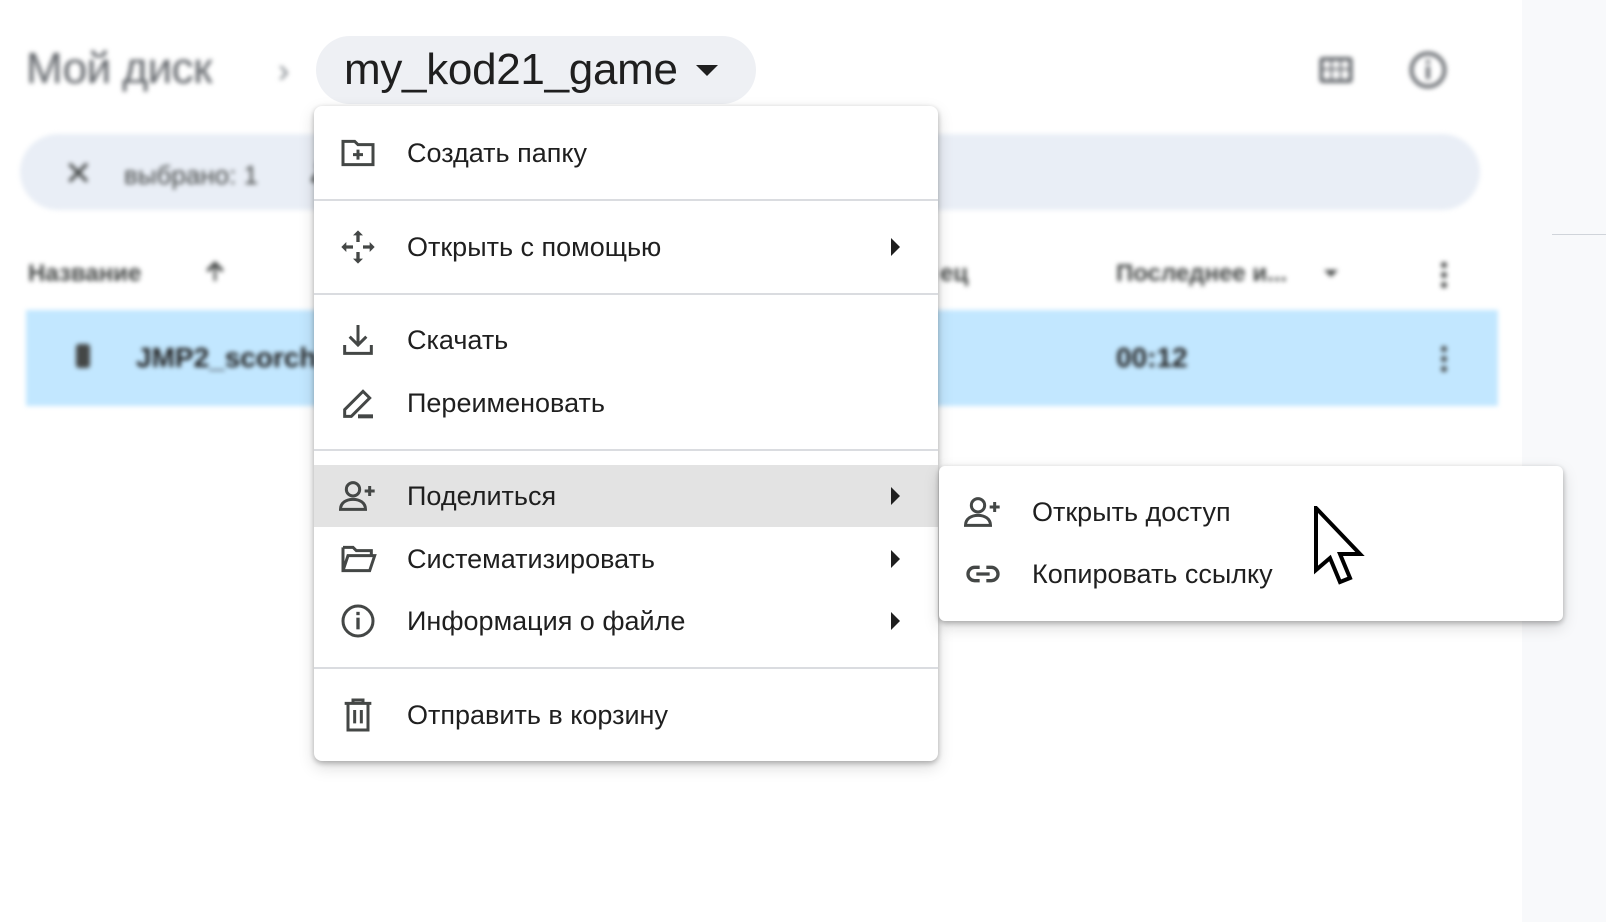 The width and height of the screenshot is (1606, 922). I want to click on row-more-actions-icon, so click(1445, 361).